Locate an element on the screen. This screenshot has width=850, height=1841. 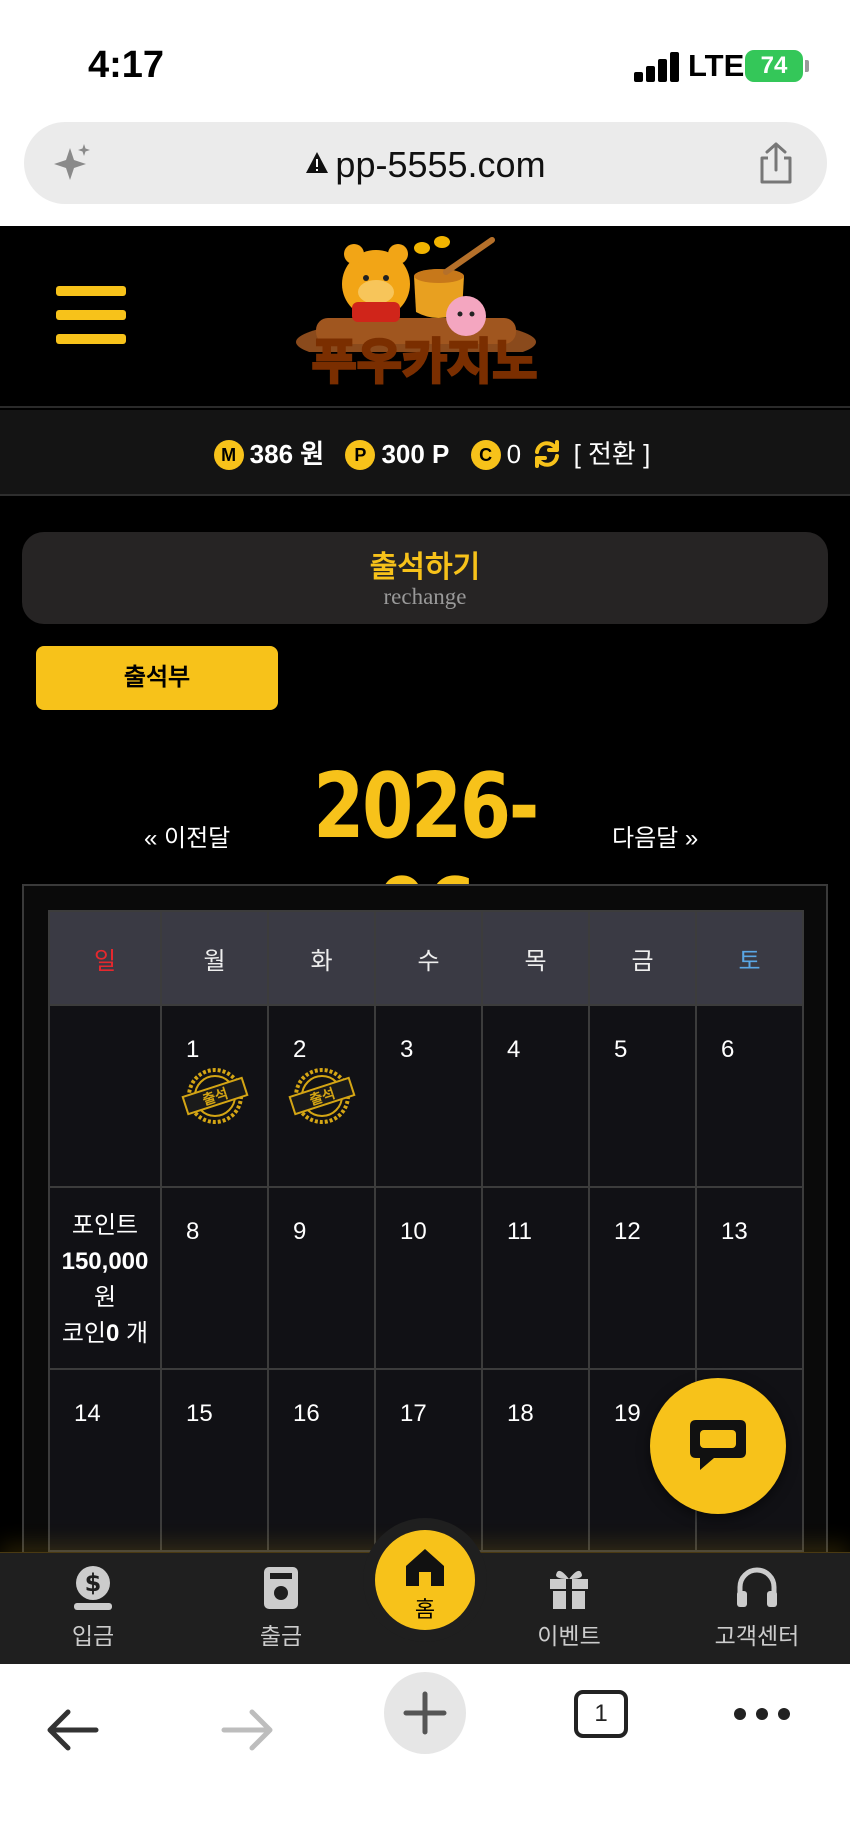
calendar-day: 15 is located at coordinates (214, 1460).